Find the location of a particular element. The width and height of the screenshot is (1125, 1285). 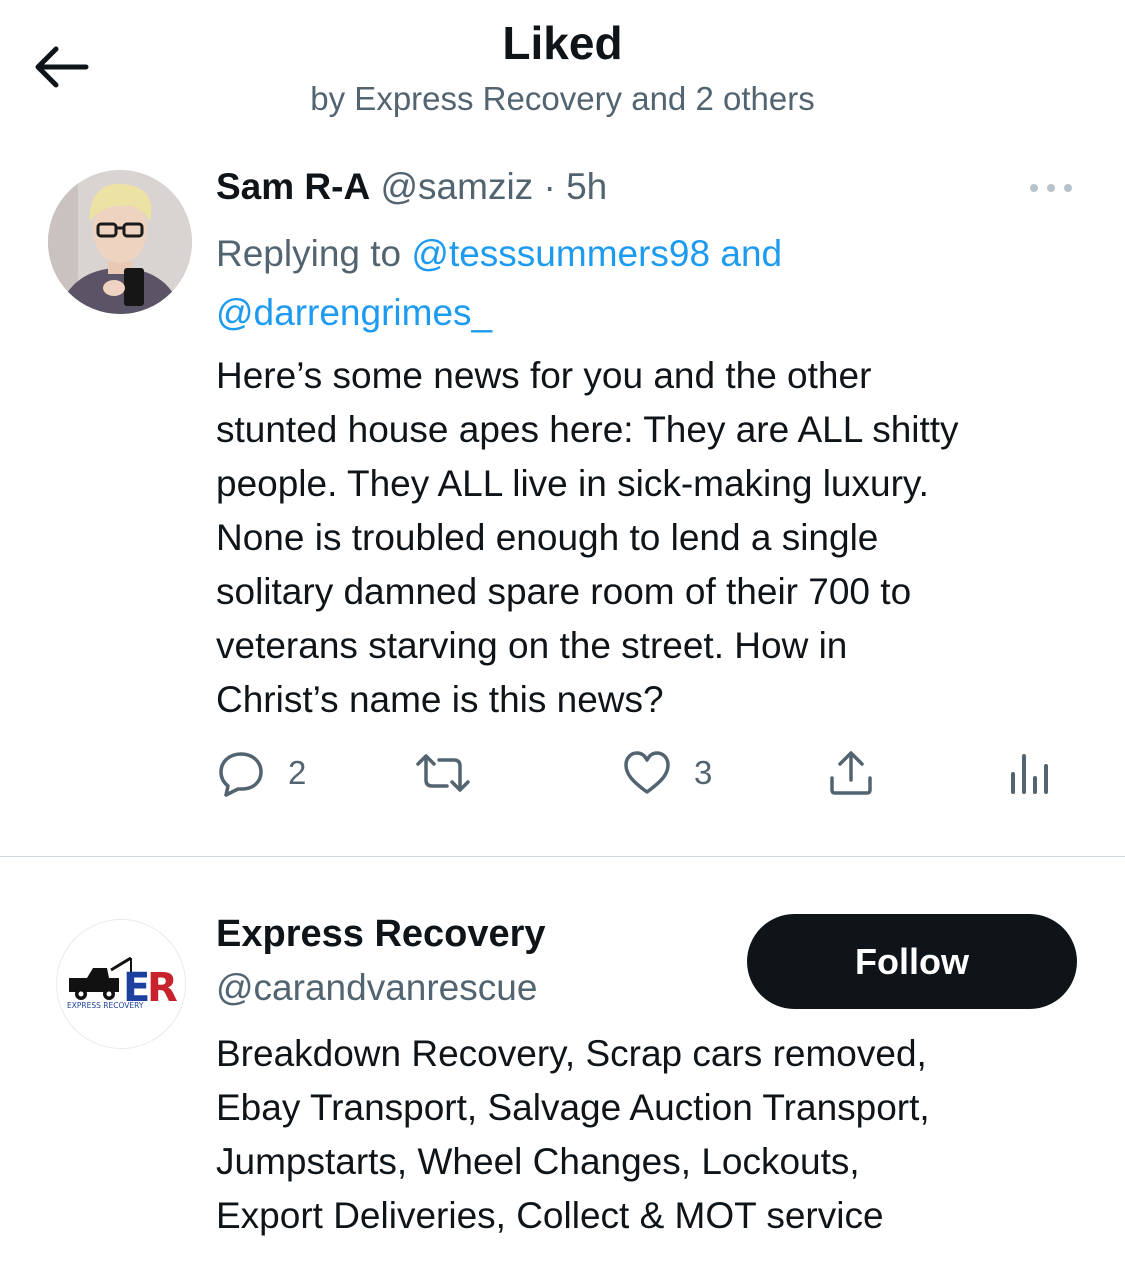

logo-initial-r: R is located at coordinates (162, 988).